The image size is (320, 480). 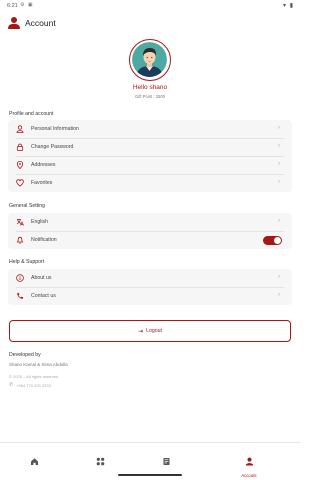 What do you see at coordinates (166, 462) in the screenshot?
I see `orders-icon` at bounding box center [166, 462].